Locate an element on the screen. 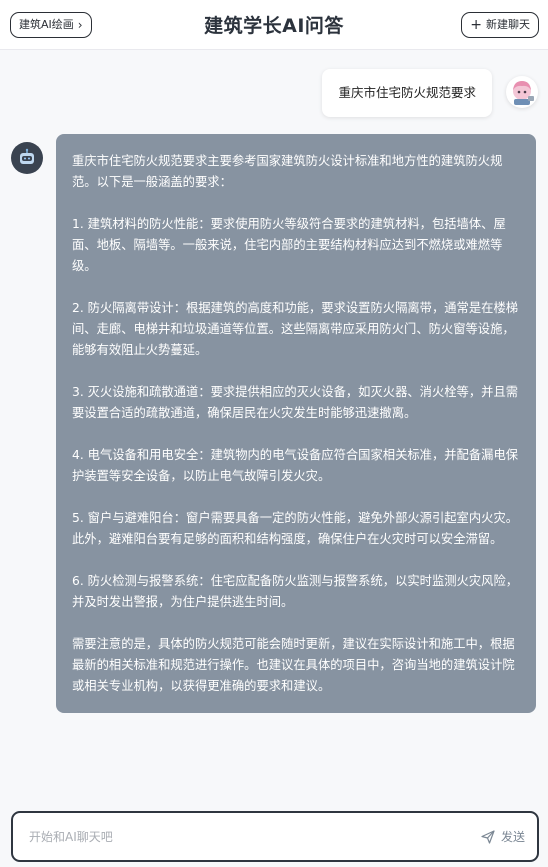 The width and height of the screenshot is (548, 867). new-chat-button: + 新建聊天 is located at coordinates (500, 25).